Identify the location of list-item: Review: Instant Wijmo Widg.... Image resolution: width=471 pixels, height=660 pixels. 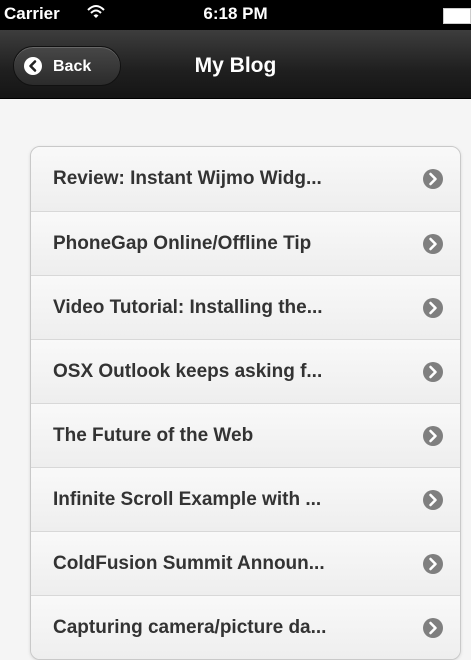
(245, 179).